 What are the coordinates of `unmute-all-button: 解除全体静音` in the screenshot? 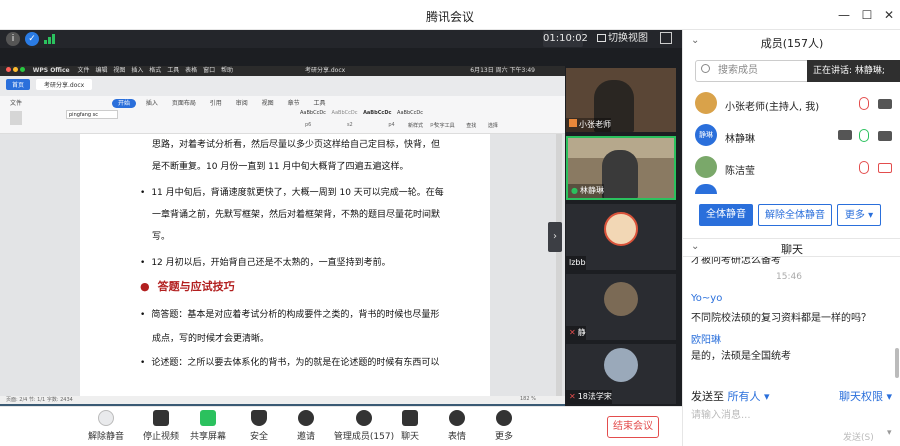 It's located at (795, 215).